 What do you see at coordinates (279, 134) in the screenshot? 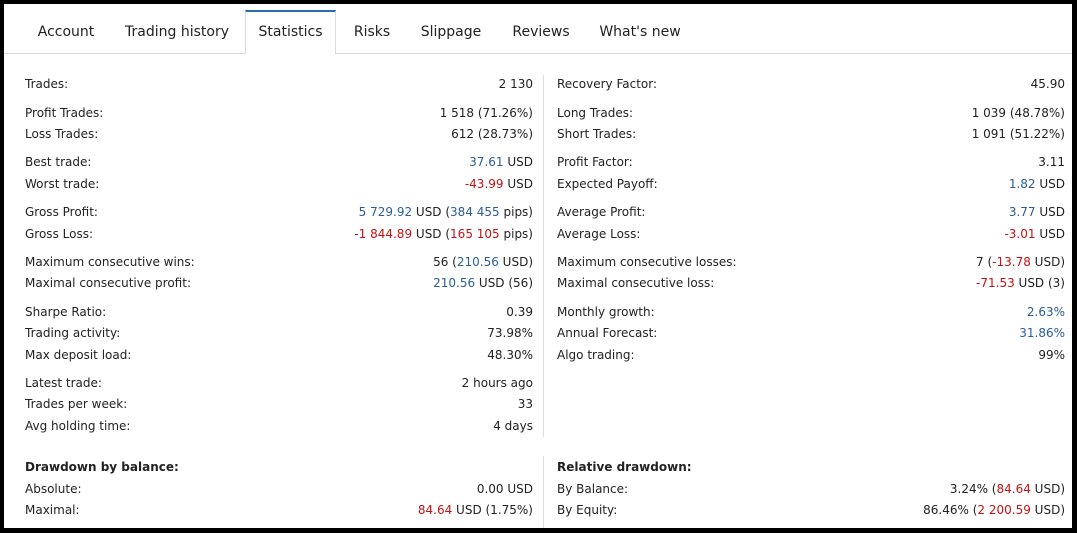
I see `stat-loss-trades: Loss Trades: 612 (28.73%)` at bounding box center [279, 134].